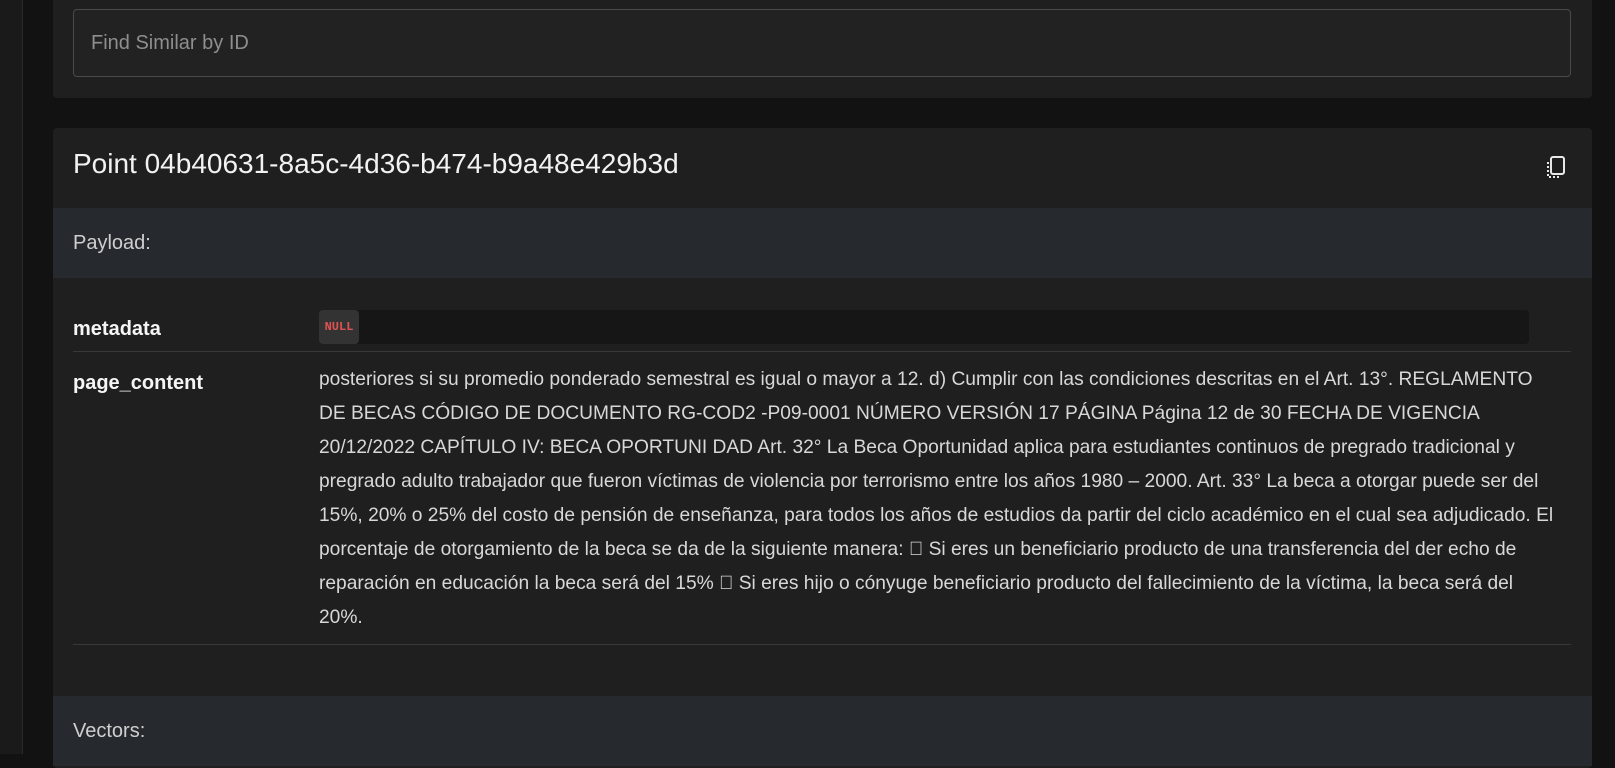 This screenshot has height=768, width=1615. I want to click on metadata-value: NULL, so click(924, 327).